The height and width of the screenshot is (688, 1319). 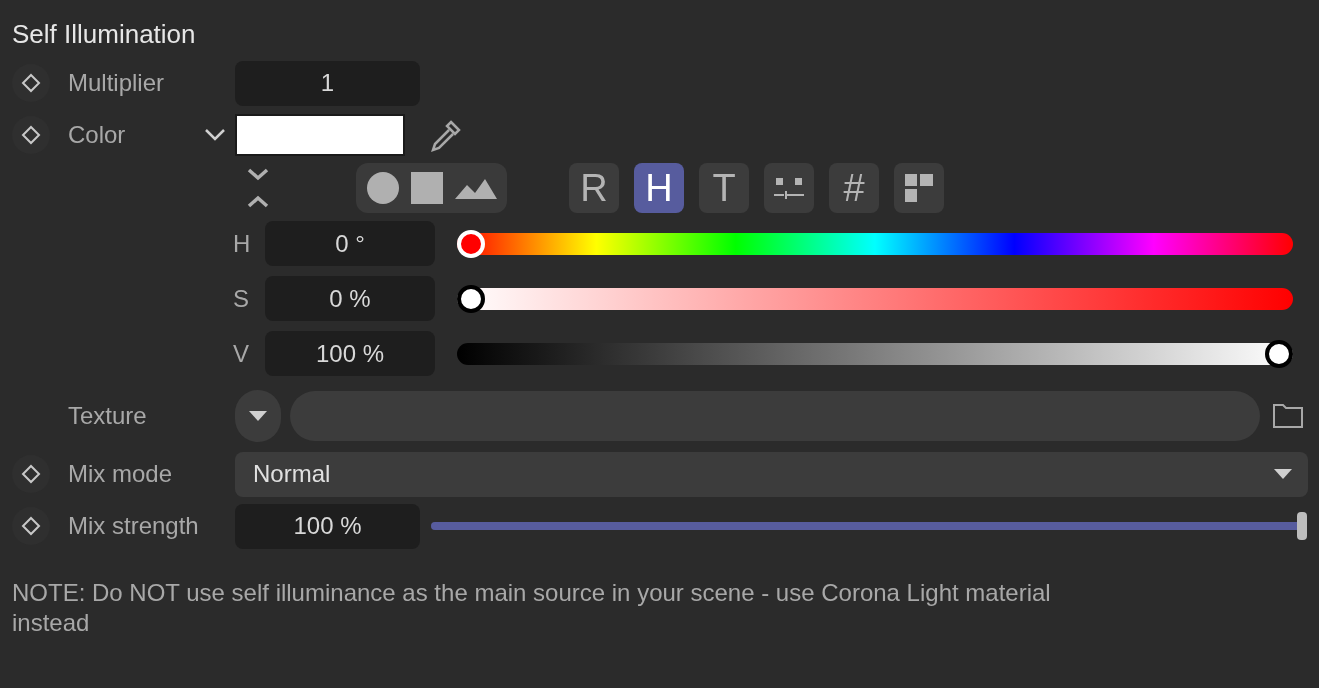 I want to click on sliders-icon, so click(x=789, y=188).